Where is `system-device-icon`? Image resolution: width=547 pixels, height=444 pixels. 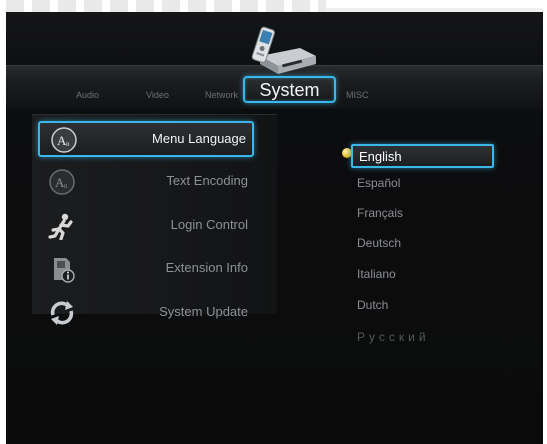 system-device-icon is located at coordinates (283, 50).